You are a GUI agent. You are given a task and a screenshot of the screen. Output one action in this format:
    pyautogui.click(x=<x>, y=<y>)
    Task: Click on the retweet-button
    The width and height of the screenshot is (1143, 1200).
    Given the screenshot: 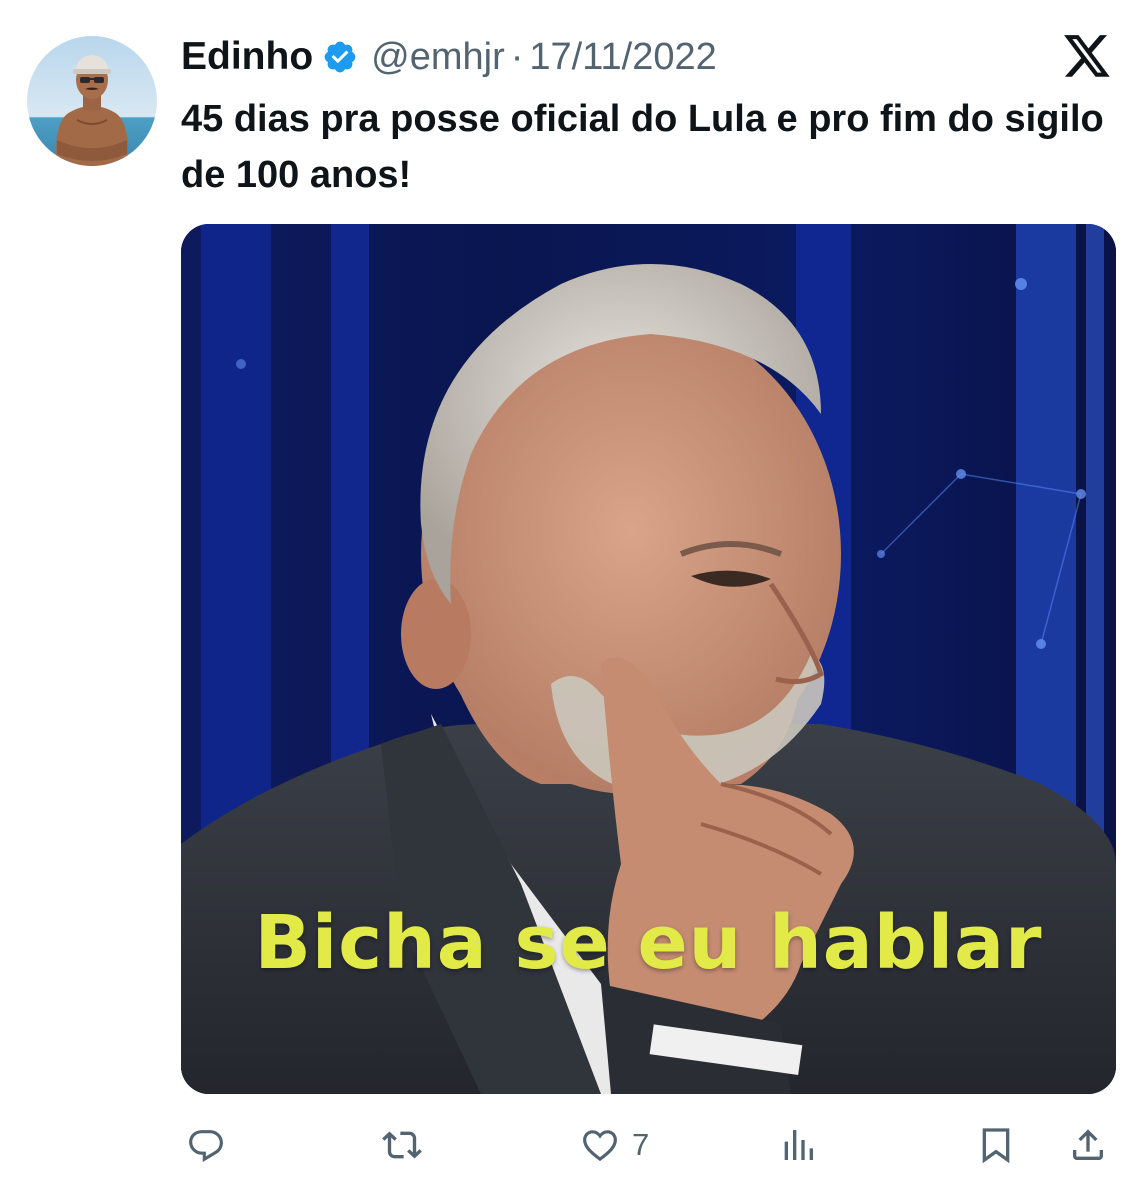 What is the action you would take?
    pyautogui.click(x=402, y=1145)
    